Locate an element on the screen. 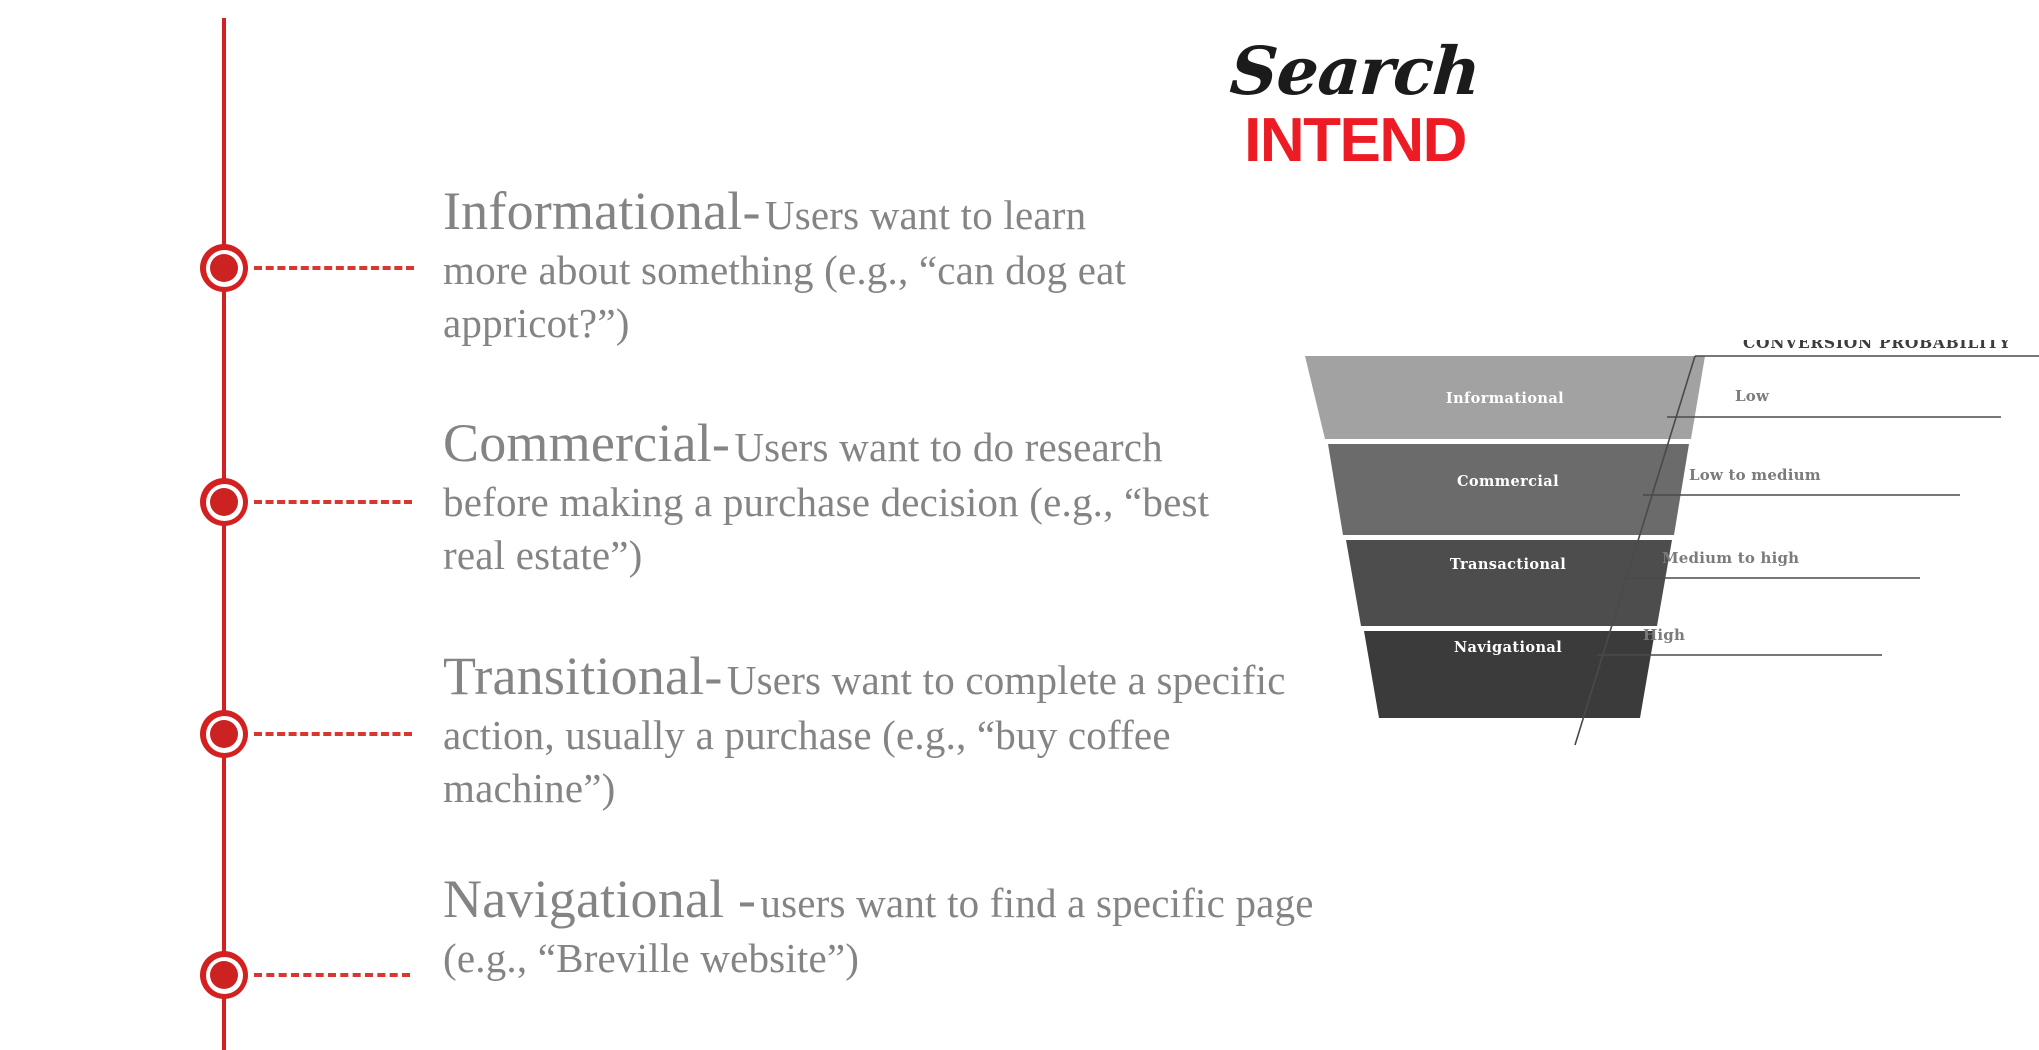  intent-term: Navigational - is located at coordinates (600, 899).